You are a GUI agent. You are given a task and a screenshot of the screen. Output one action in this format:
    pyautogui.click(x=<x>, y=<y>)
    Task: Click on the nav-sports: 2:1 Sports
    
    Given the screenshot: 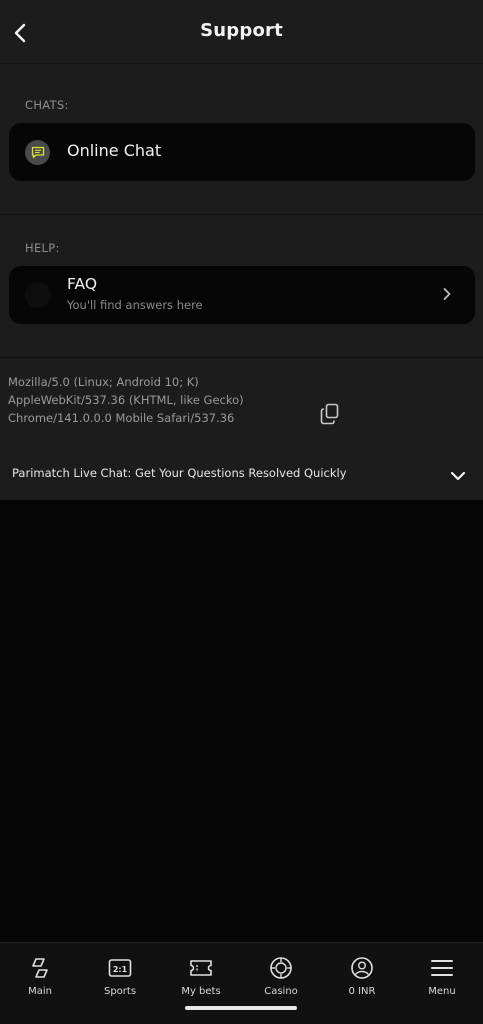 What is the action you would take?
    pyautogui.click(x=120, y=980)
    